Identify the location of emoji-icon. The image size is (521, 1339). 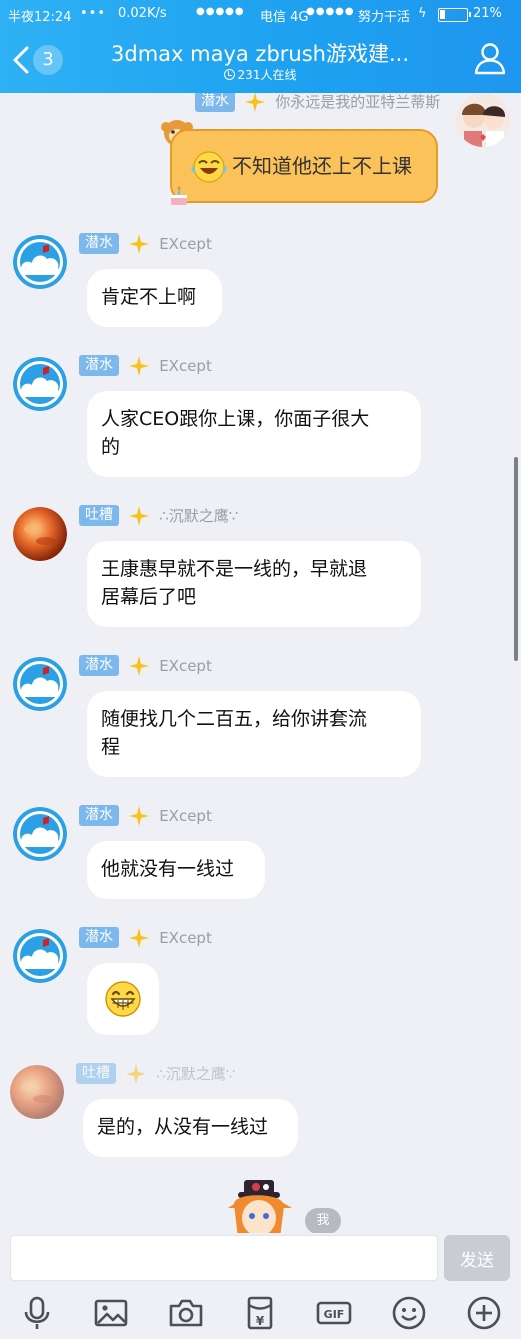
(409, 1313).